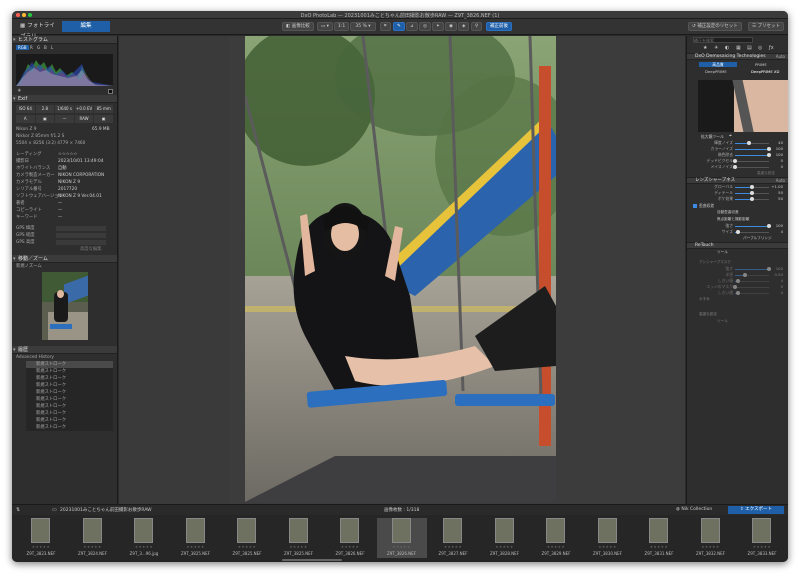 The image size is (800, 576). What do you see at coordinates (64, 259) in the screenshot?
I see `navigator-section-header: 移動／ズーム` at bounding box center [64, 259].